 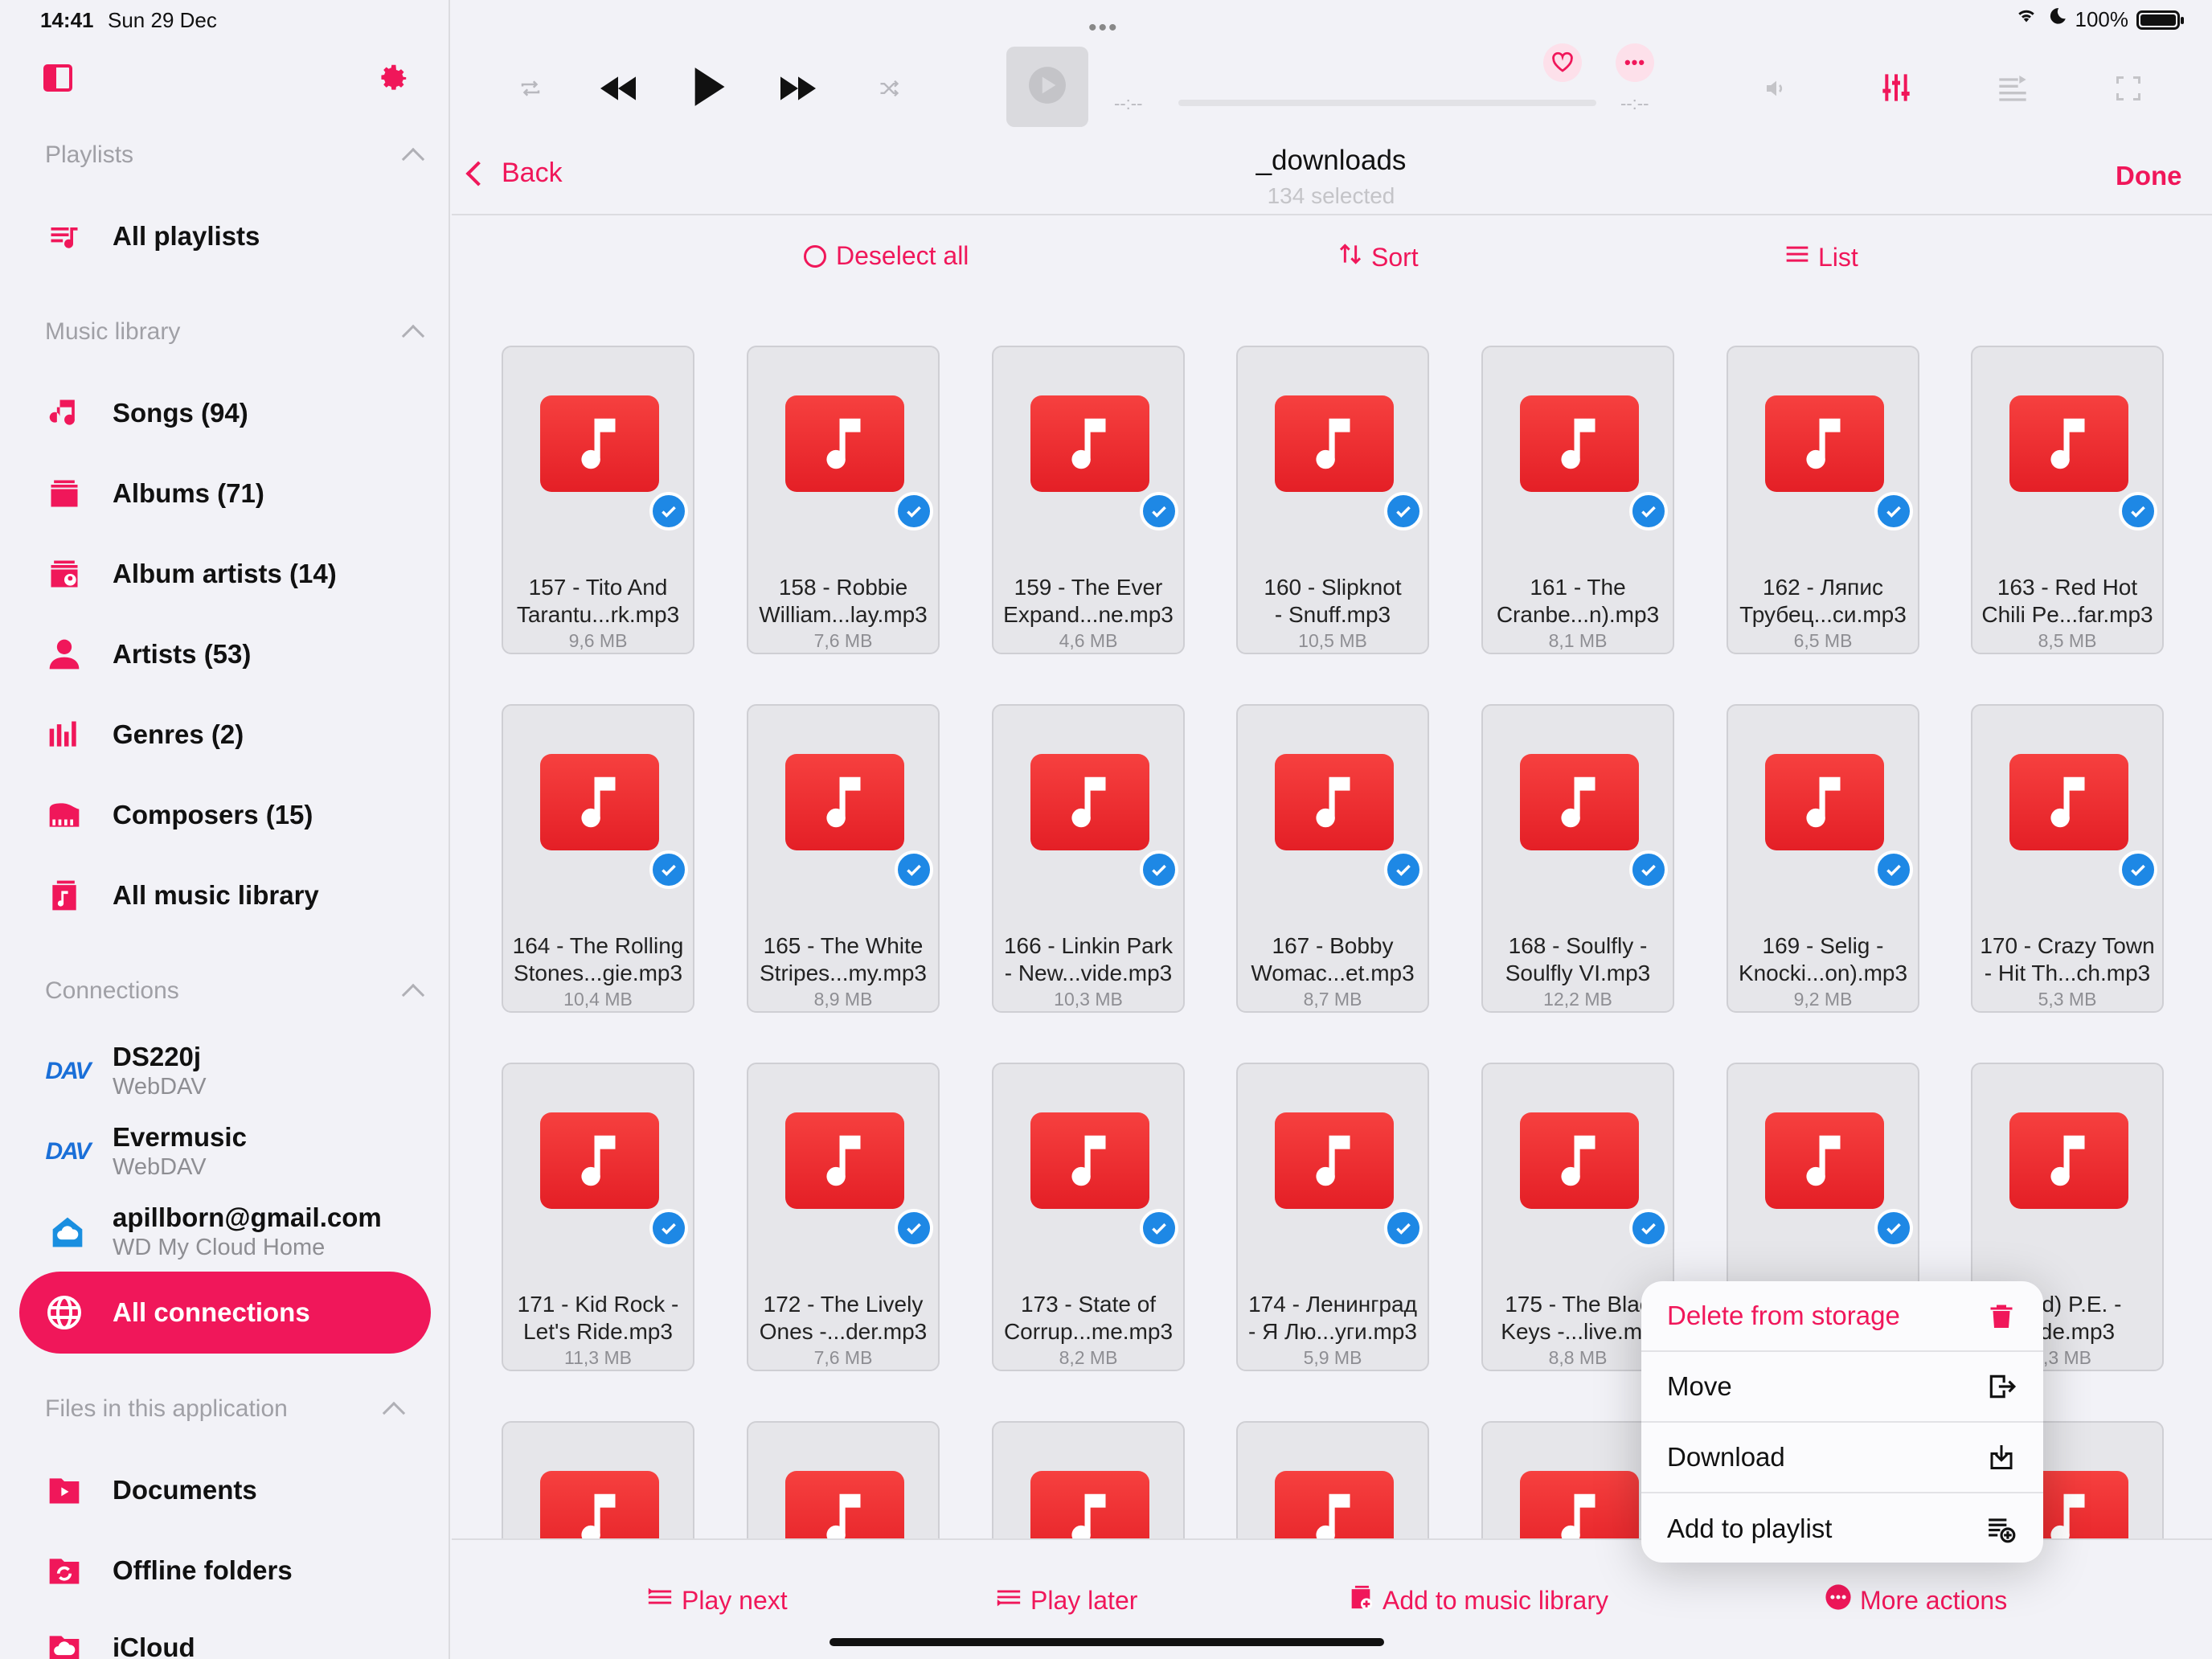 What do you see at coordinates (154, 493) in the screenshot?
I see `sidebar-item-albums: Albums (71)` at bounding box center [154, 493].